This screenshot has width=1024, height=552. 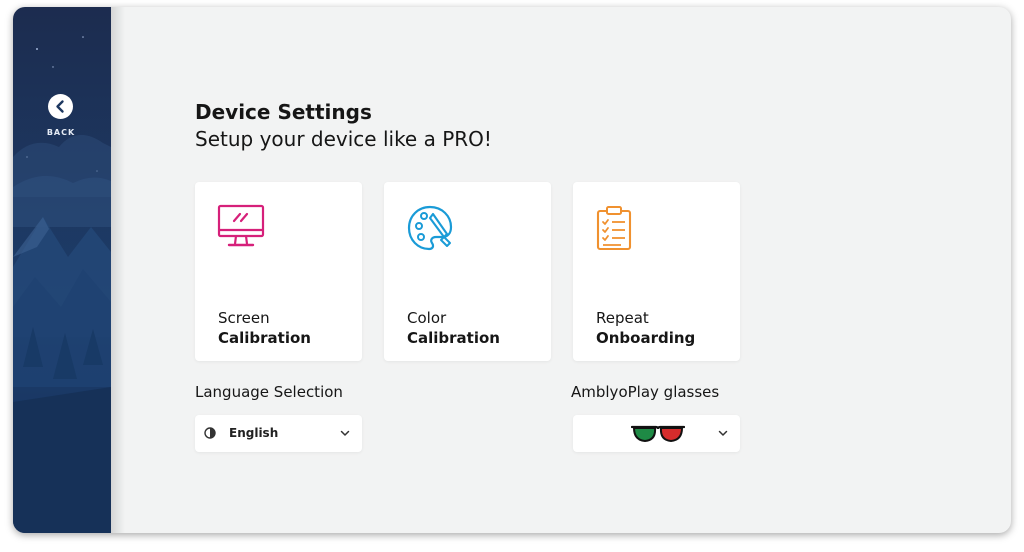 What do you see at coordinates (244, 318) in the screenshot?
I see `card-line1: Screen` at bounding box center [244, 318].